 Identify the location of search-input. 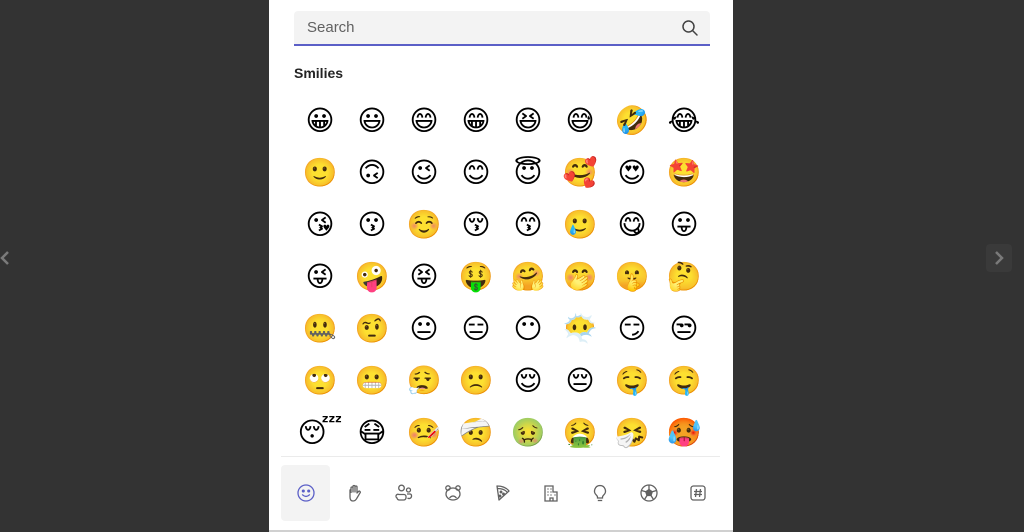
(479, 27).